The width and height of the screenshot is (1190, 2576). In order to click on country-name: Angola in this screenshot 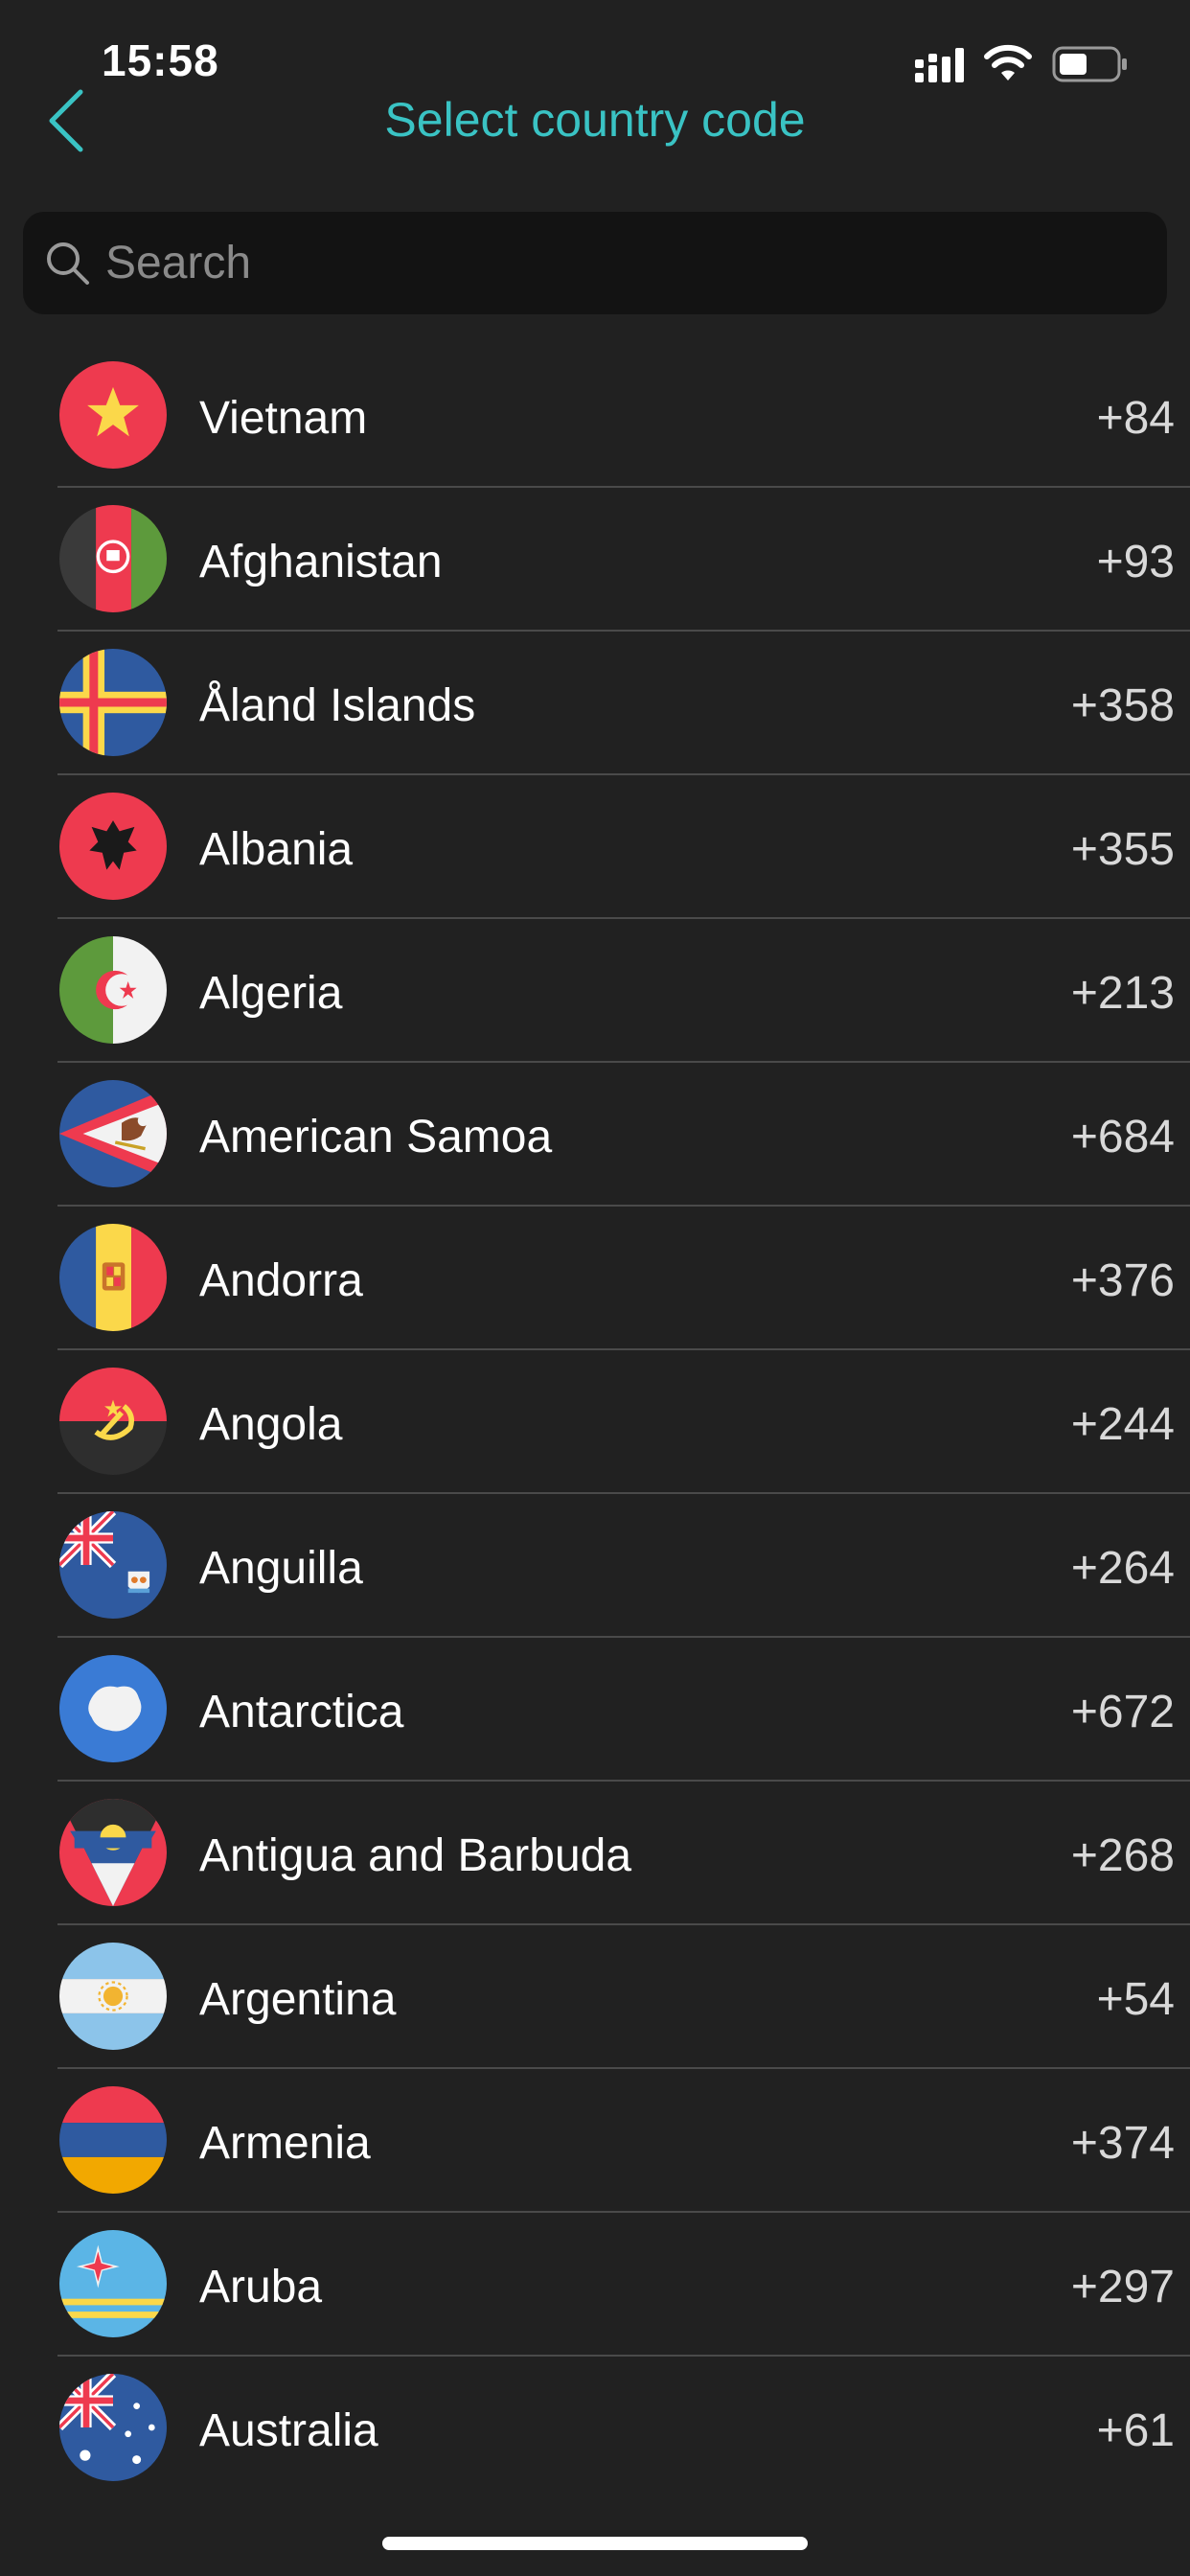, I will do `click(271, 1424)`.